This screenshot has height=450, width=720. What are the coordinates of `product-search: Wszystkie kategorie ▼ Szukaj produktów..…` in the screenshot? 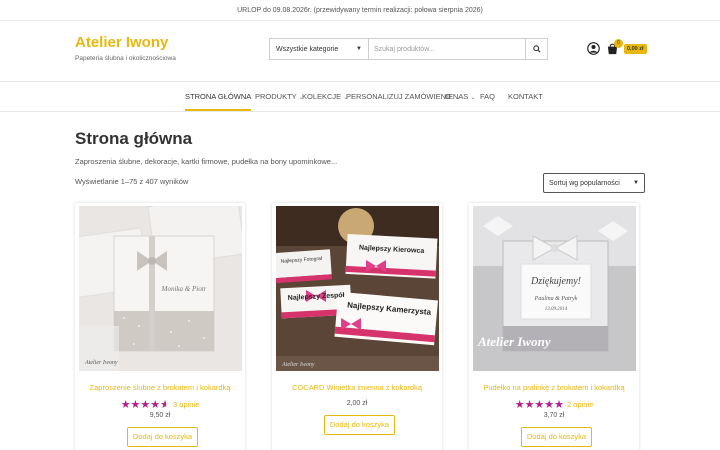 It's located at (408, 49).